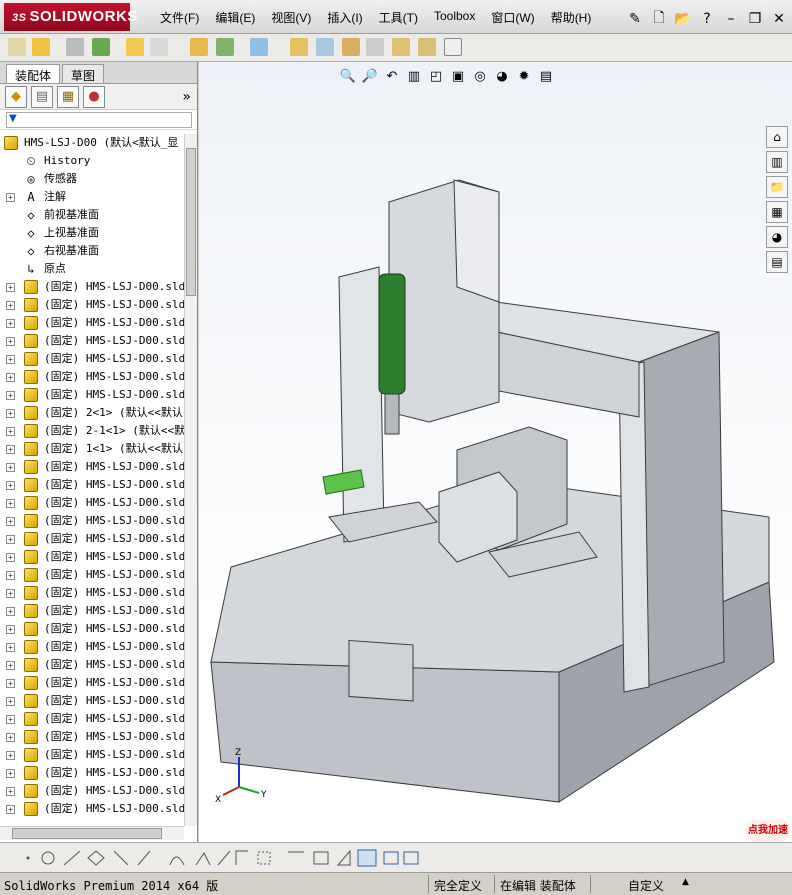 The width and height of the screenshot is (792, 895). I want to click on show-hidden-icon, so click(199, 47).